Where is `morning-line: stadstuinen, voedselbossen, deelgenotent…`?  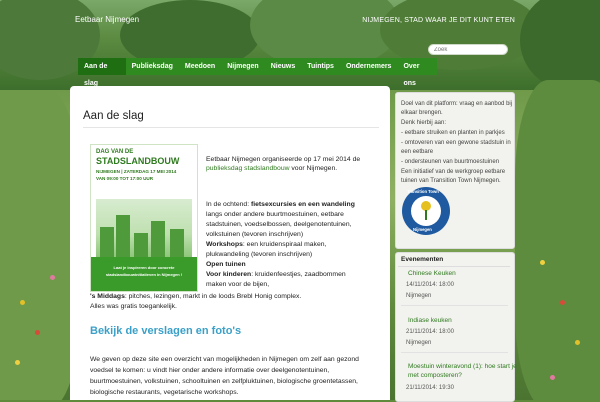
morning-line: stadstuinen, voedselbossen, deelgenotent… is located at coordinates (279, 224).